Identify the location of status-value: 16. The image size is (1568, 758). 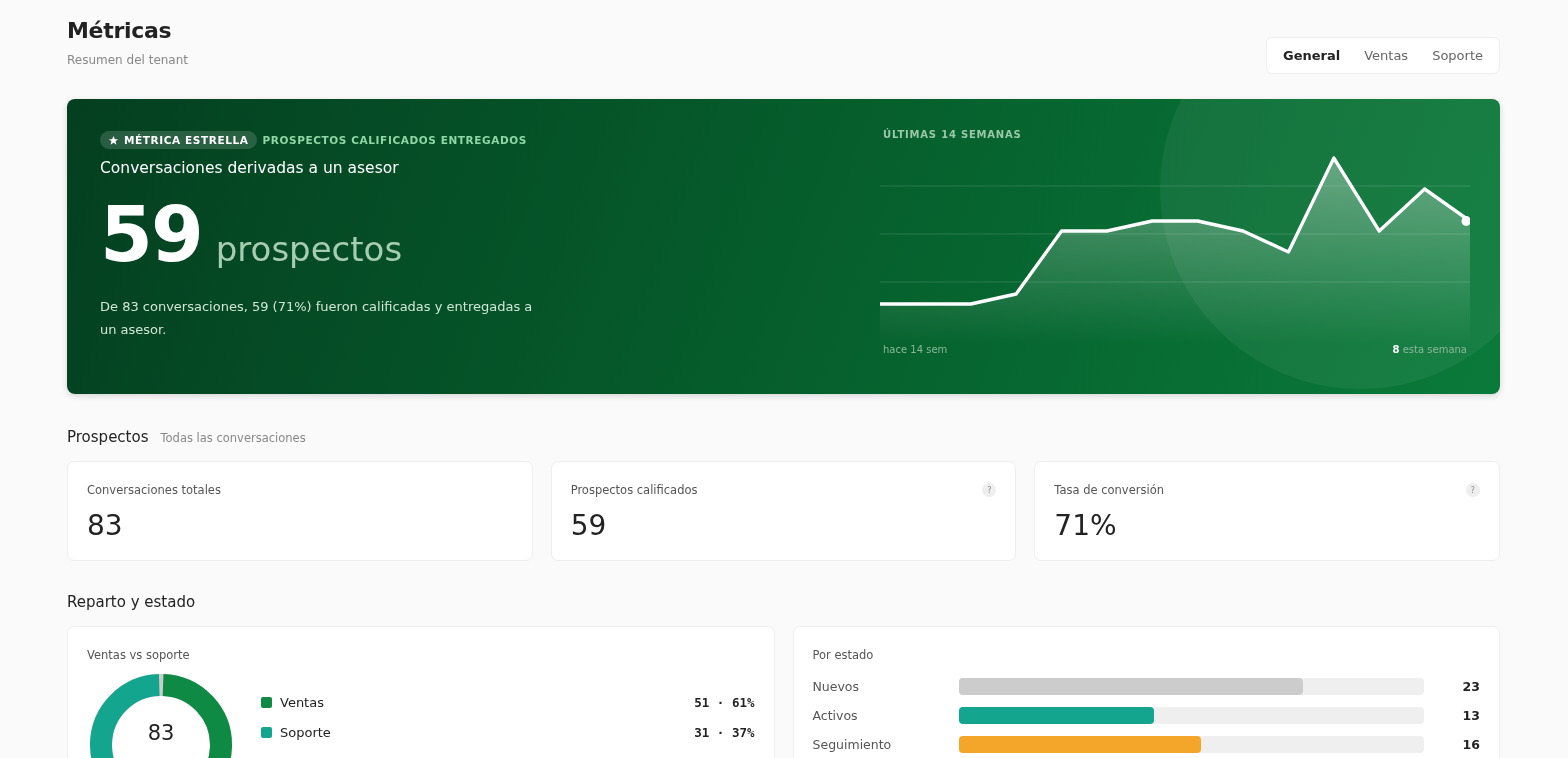
(1470, 744).